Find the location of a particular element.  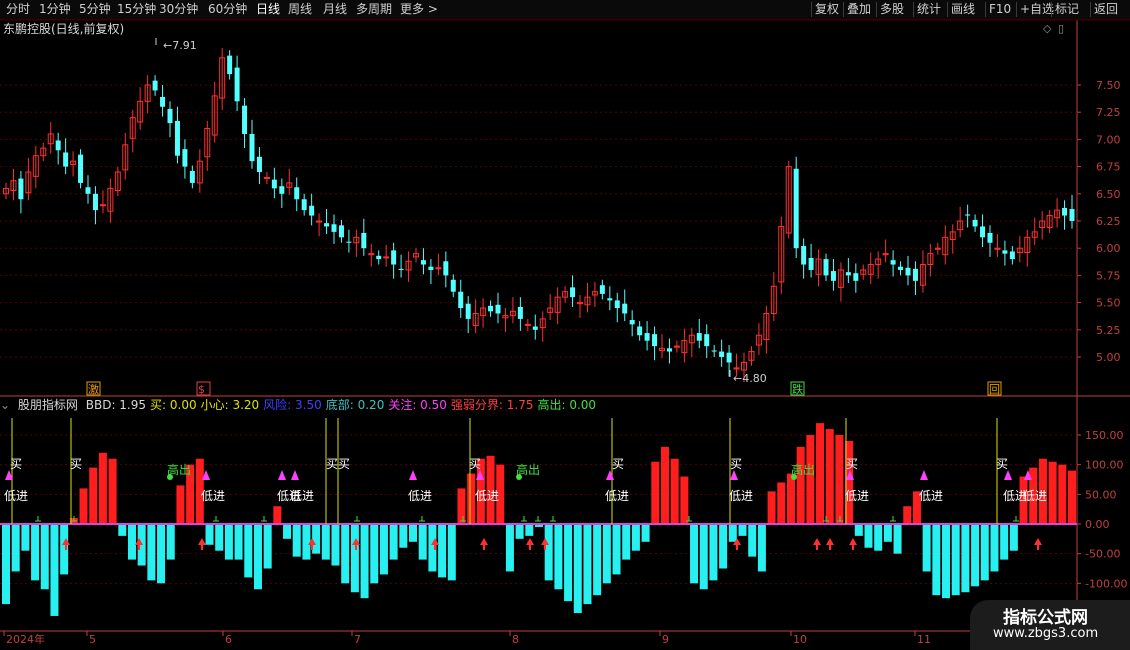

price-tick-label: 7.25 is located at coordinates (1108, 112).